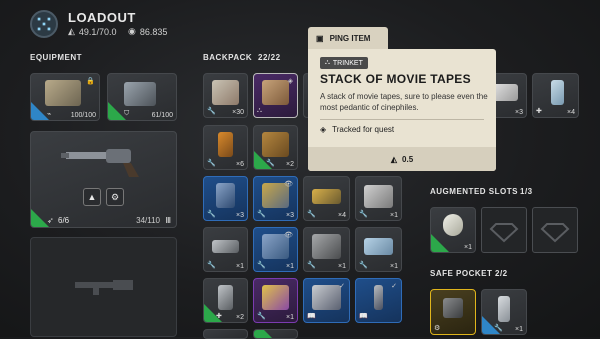  Describe the element at coordinates (228, 57) in the screenshot. I see `backpack-label: BACKPACK` at that location.